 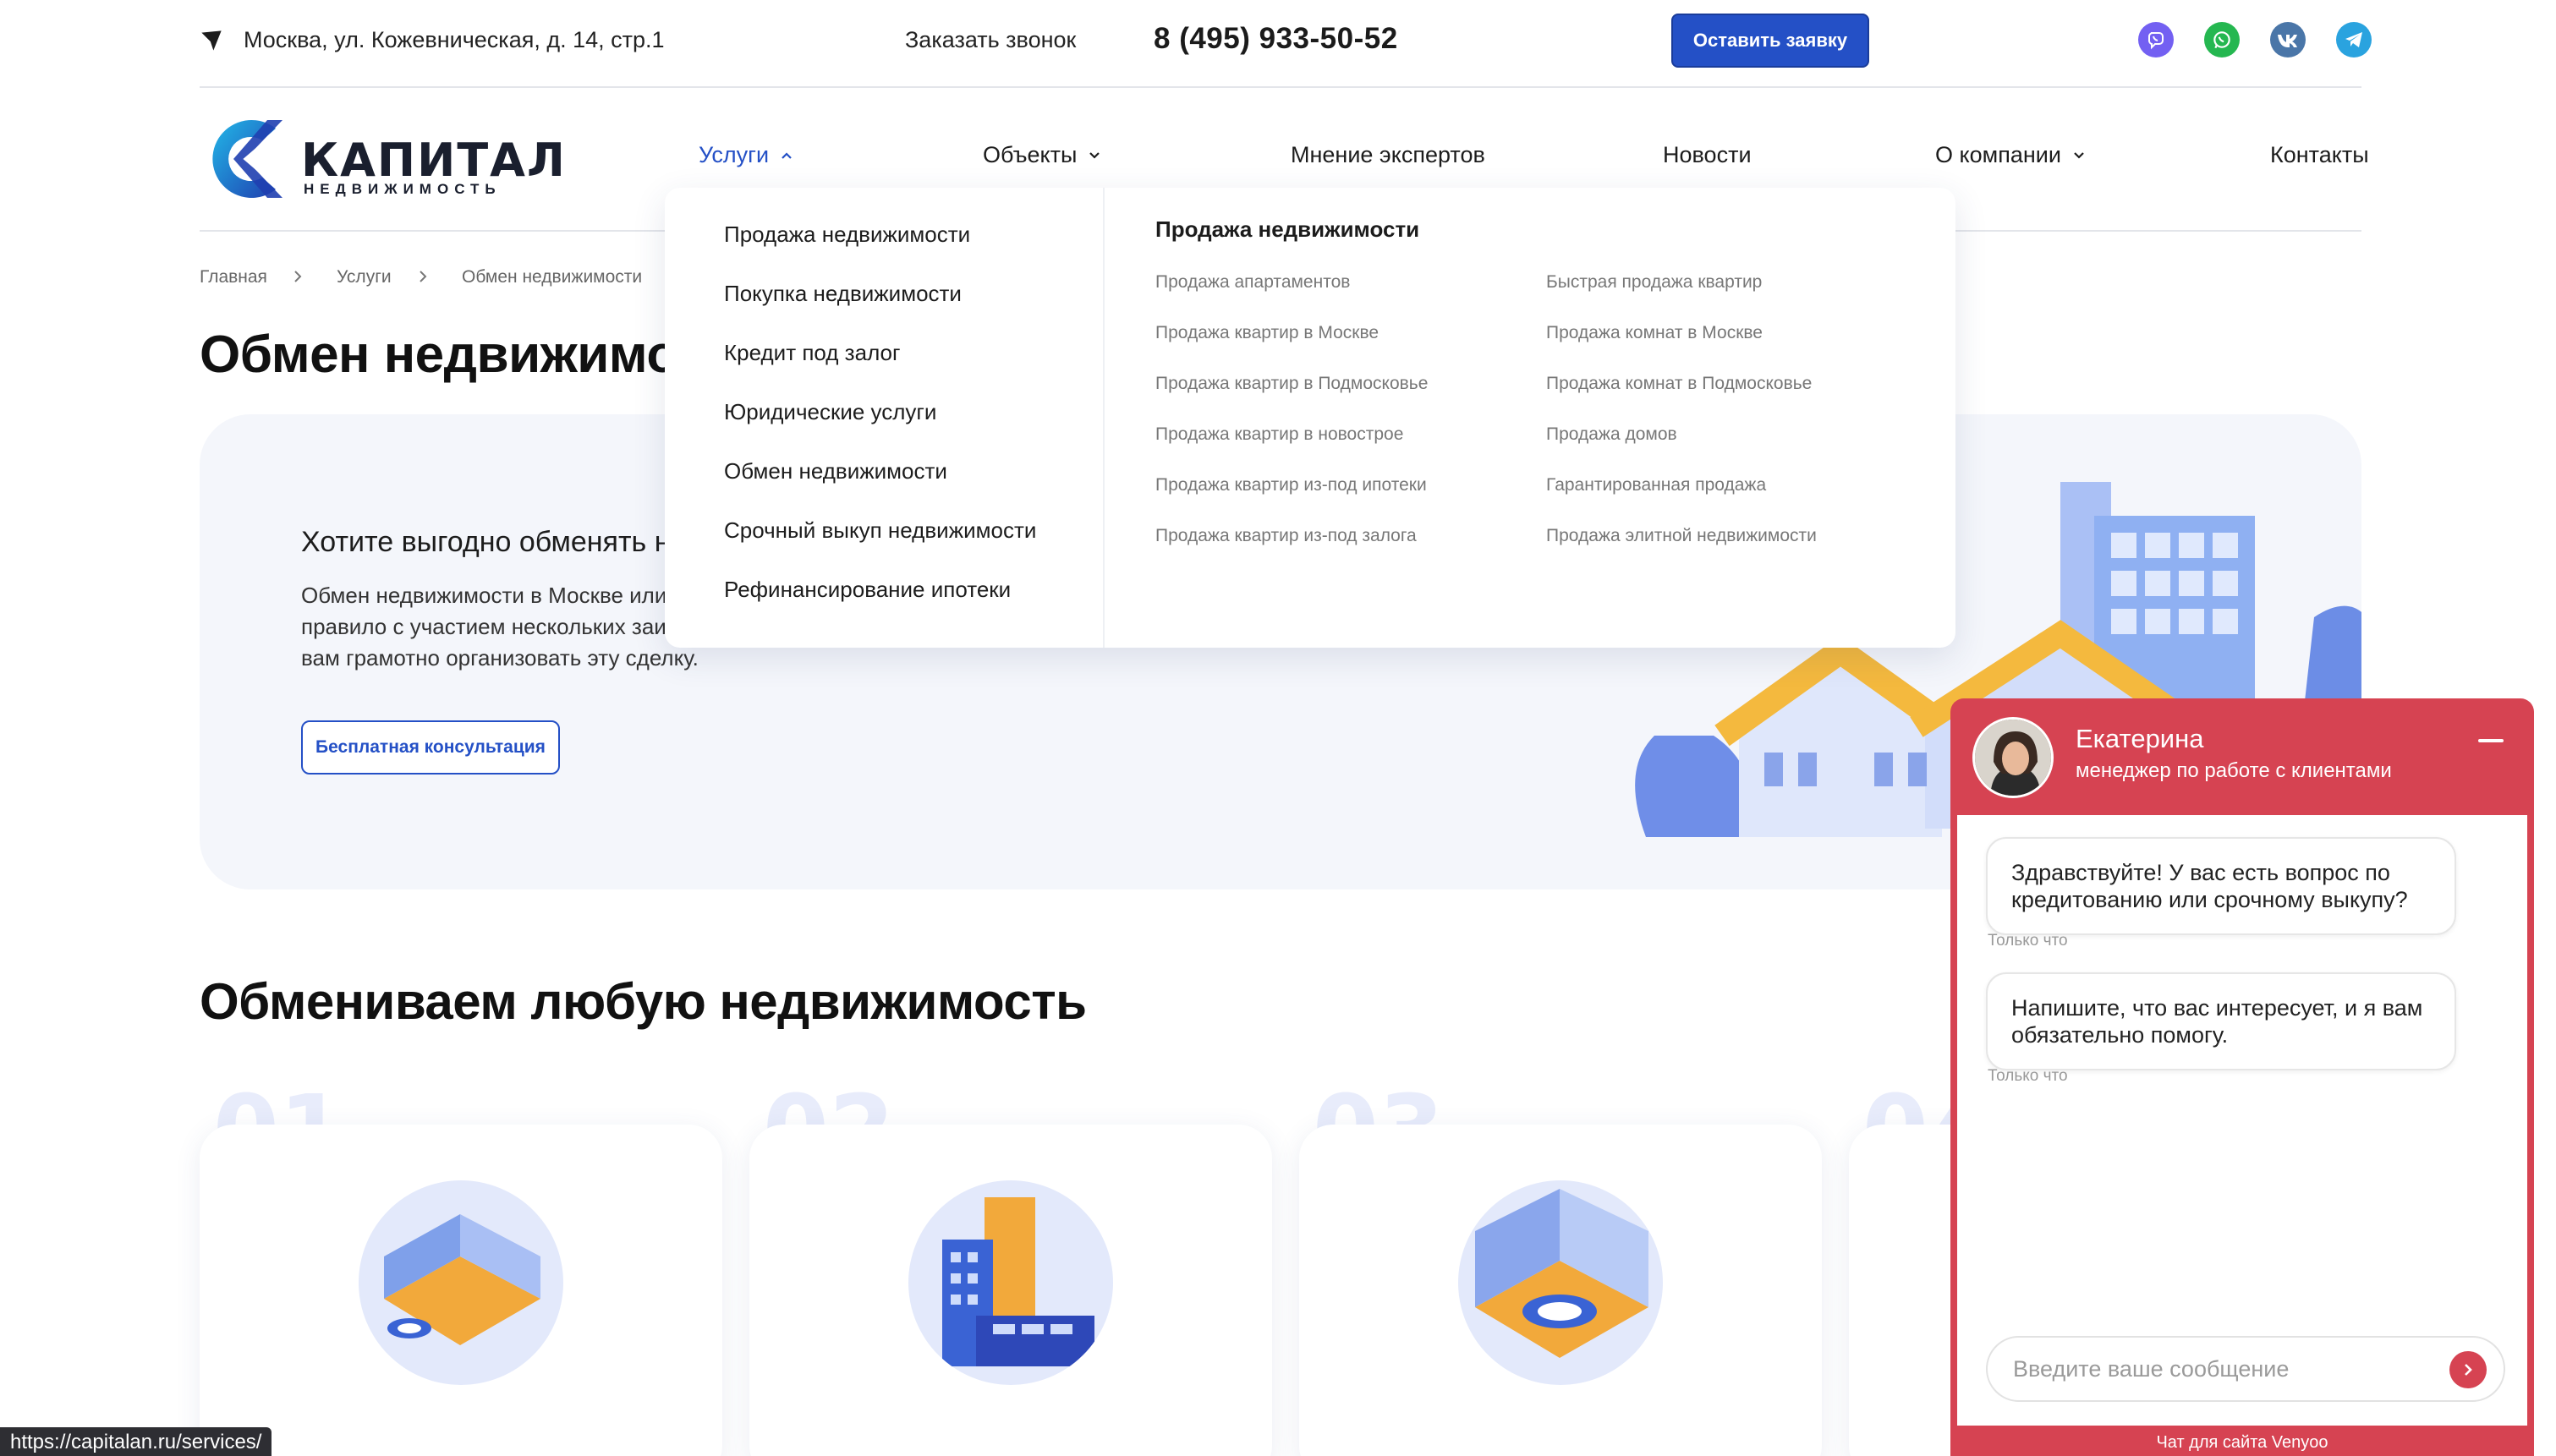 I want to click on nav-contacts-label: Контакты, so click(x=2319, y=155).